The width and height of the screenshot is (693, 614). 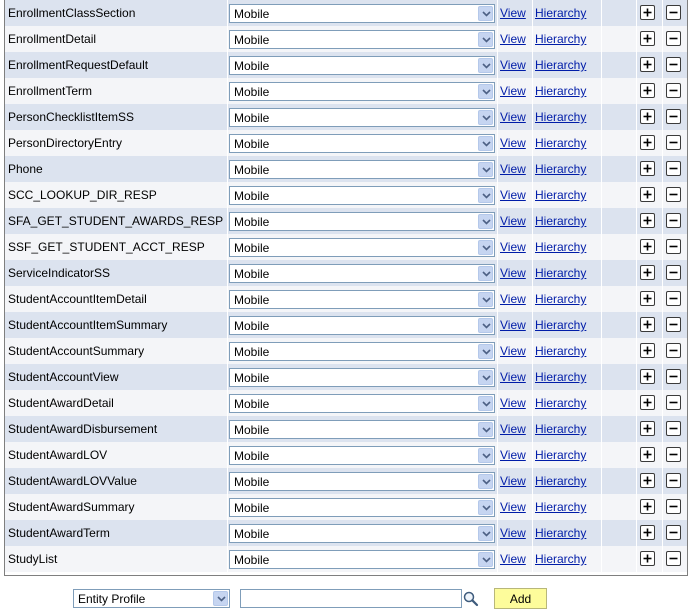 What do you see at coordinates (351, 598) in the screenshot?
I see `entity-search-input` at bounding box center [351, 598].